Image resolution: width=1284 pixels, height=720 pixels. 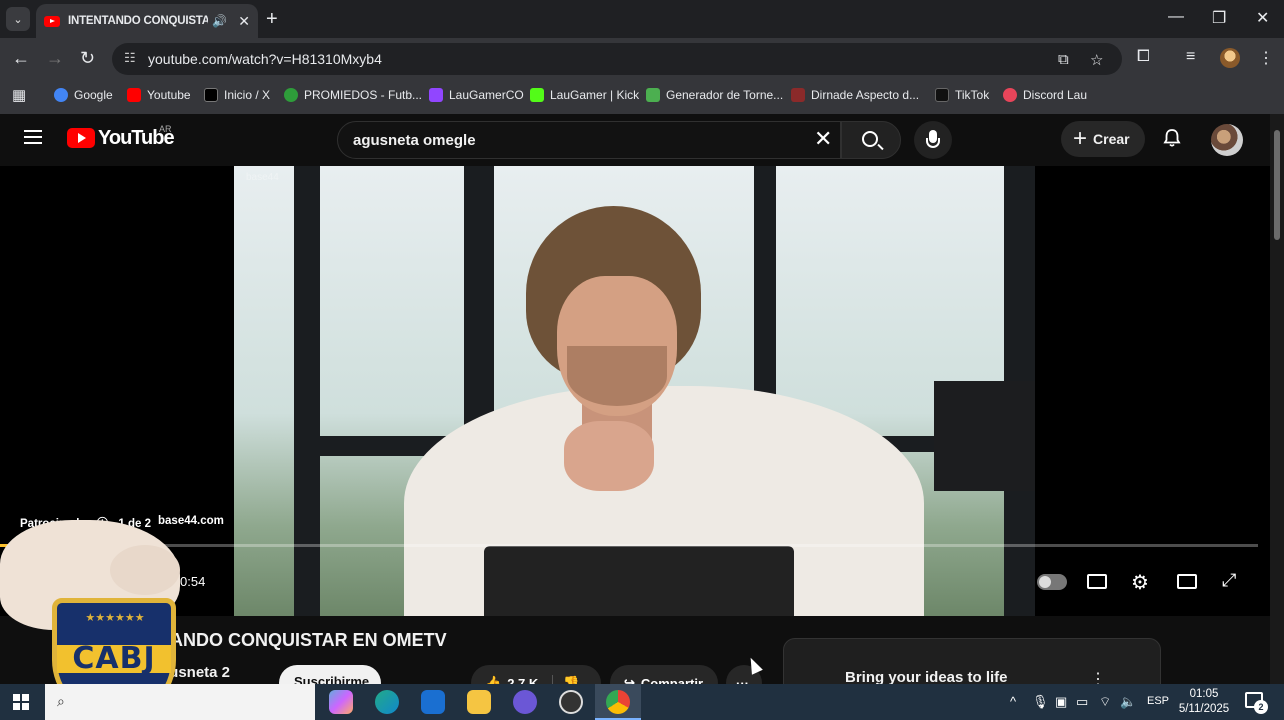 I want to click on search-button, so click(x=871, y=140).